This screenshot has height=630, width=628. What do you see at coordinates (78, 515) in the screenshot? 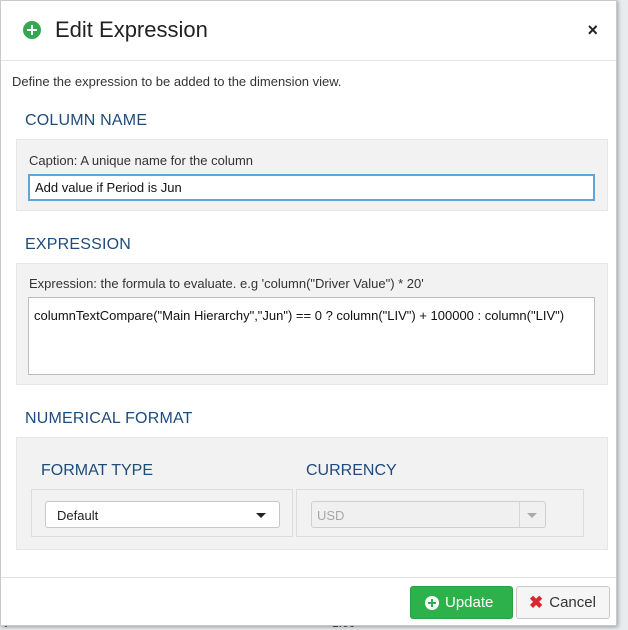
I see `format-type-value: Default` at bounding box center [78, 515].